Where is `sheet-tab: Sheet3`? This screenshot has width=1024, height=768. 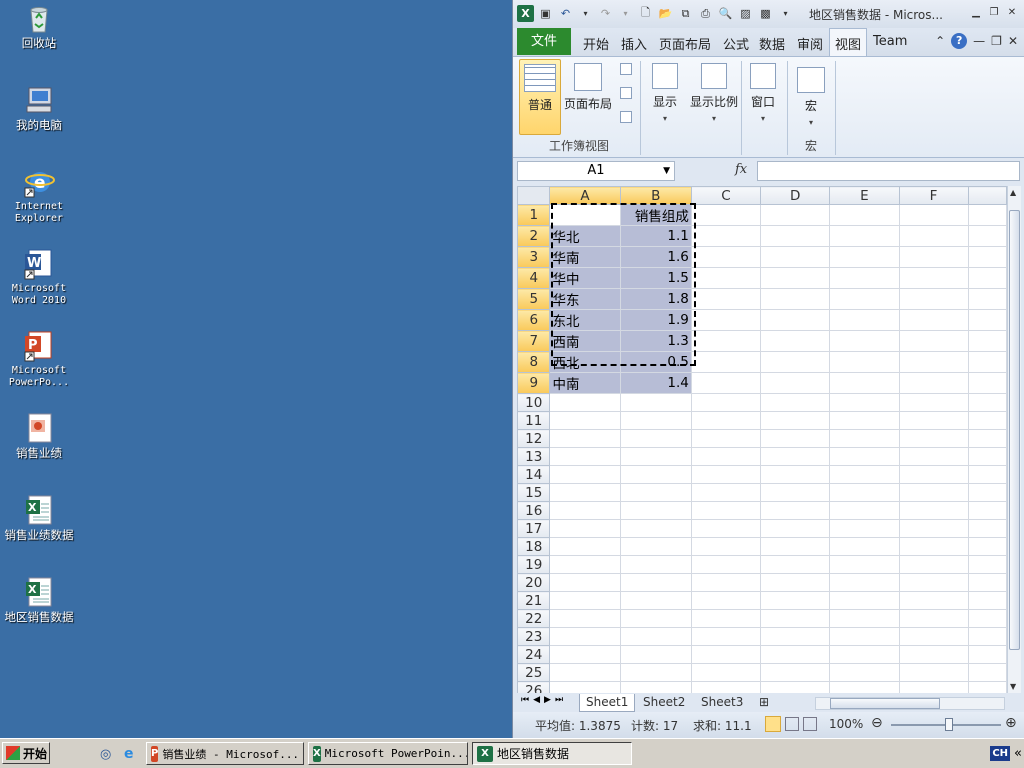 sheet-tab: Sheet3 is located at coordinates (722, 703).